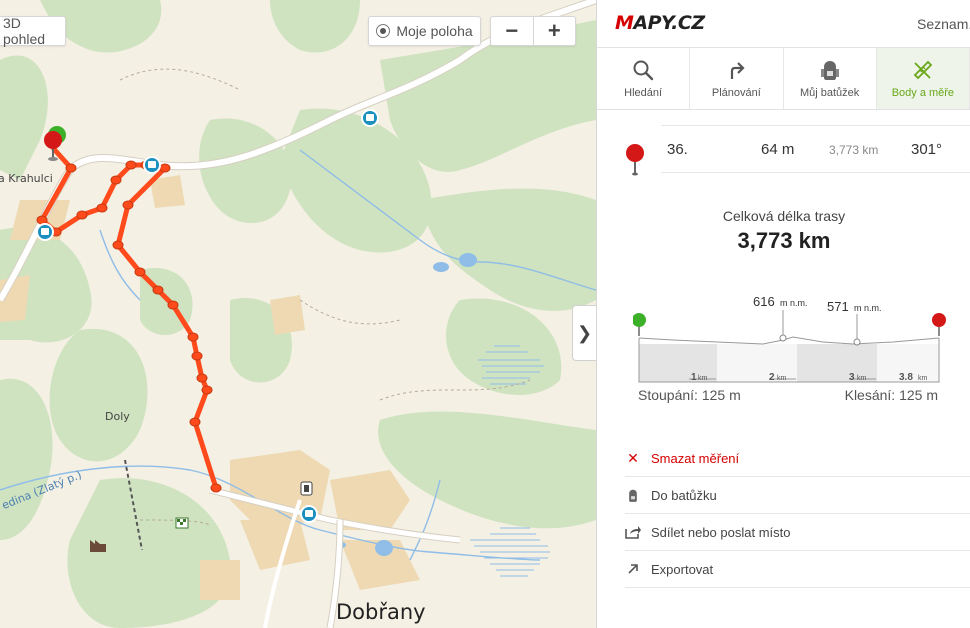 Image resolution: width=970 pixels, height=628 pixels. Describe the element at coordinates (643, 92) in the screenshot. I see `tab-label: Hledání` at that location.